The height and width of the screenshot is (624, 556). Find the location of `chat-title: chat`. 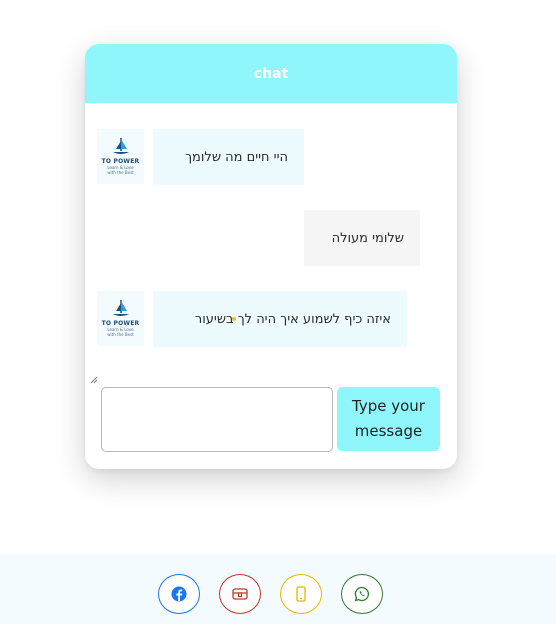

chat-title: chat is located at coordinates (271, 73).